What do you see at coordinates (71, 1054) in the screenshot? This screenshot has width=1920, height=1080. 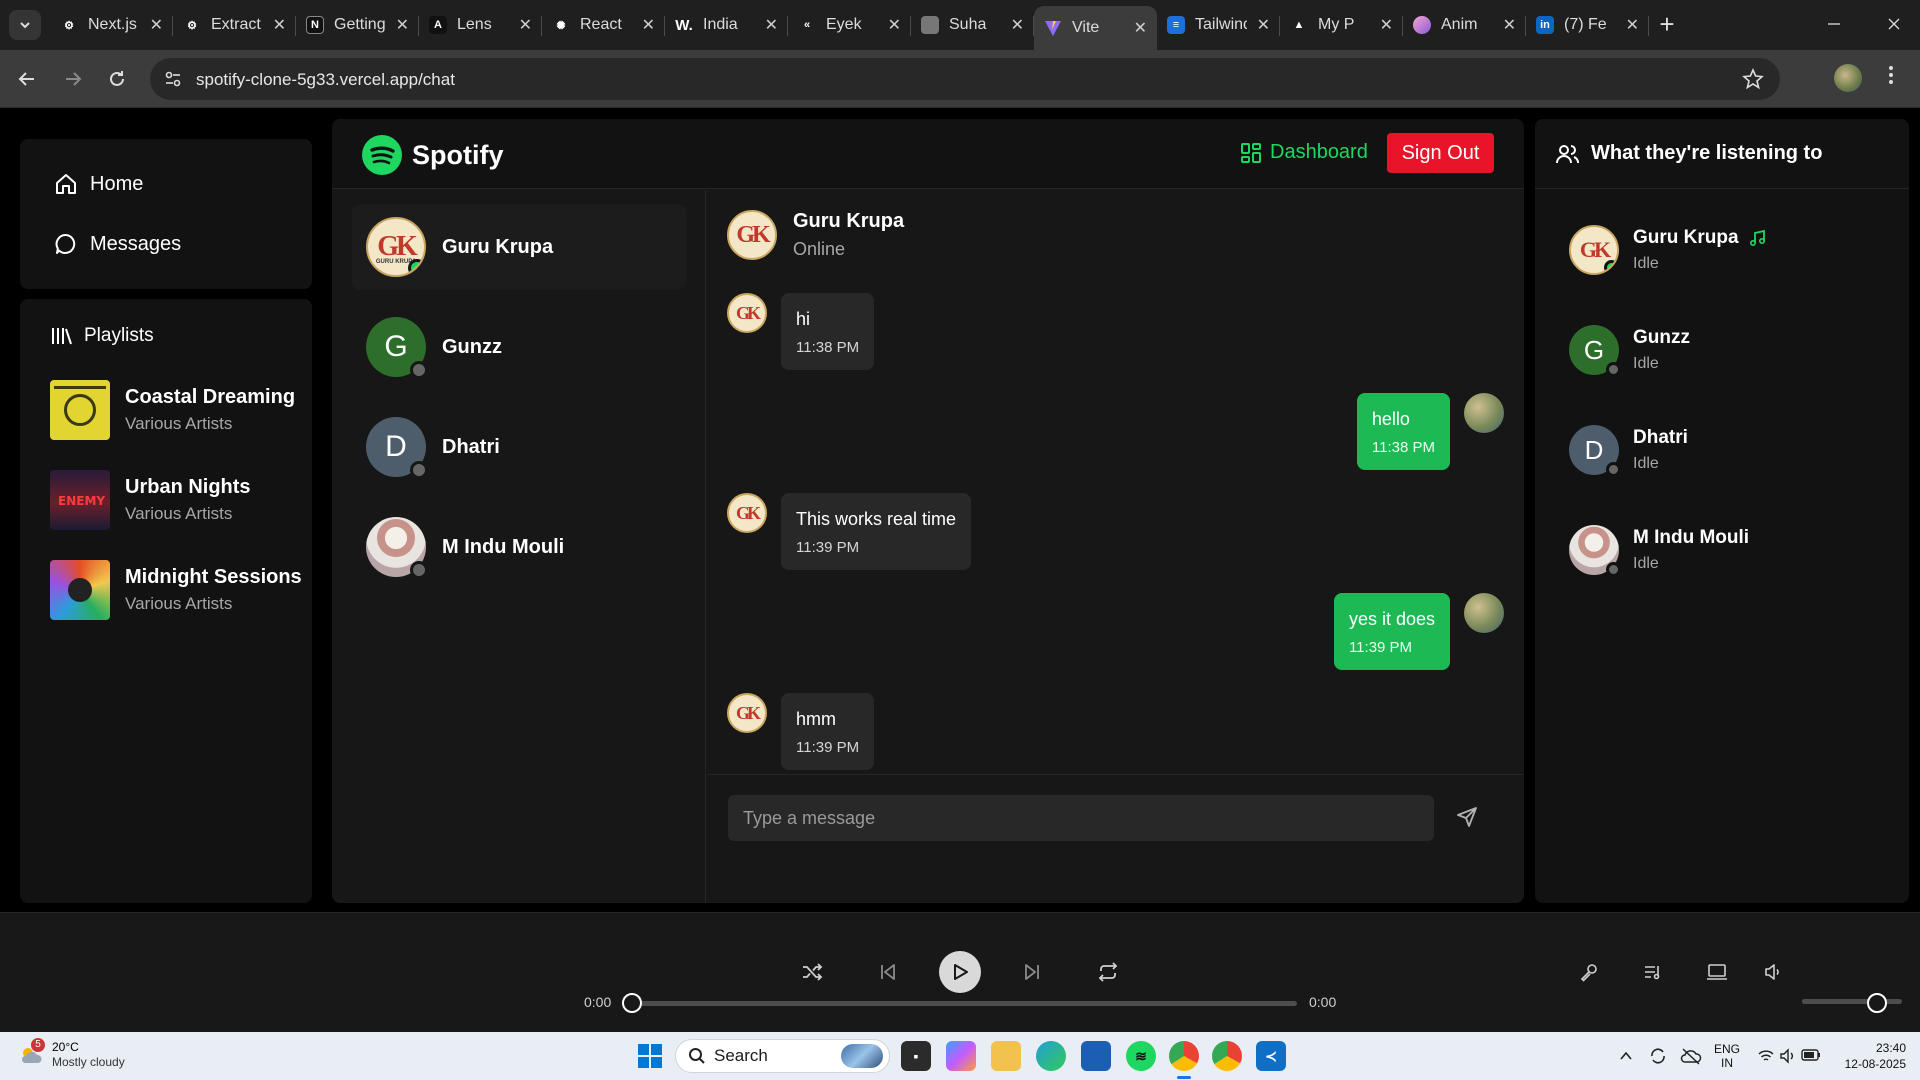 I see `weather-widget: 5 20°C Mostly cloudy` at bounding box center [71, 1054].